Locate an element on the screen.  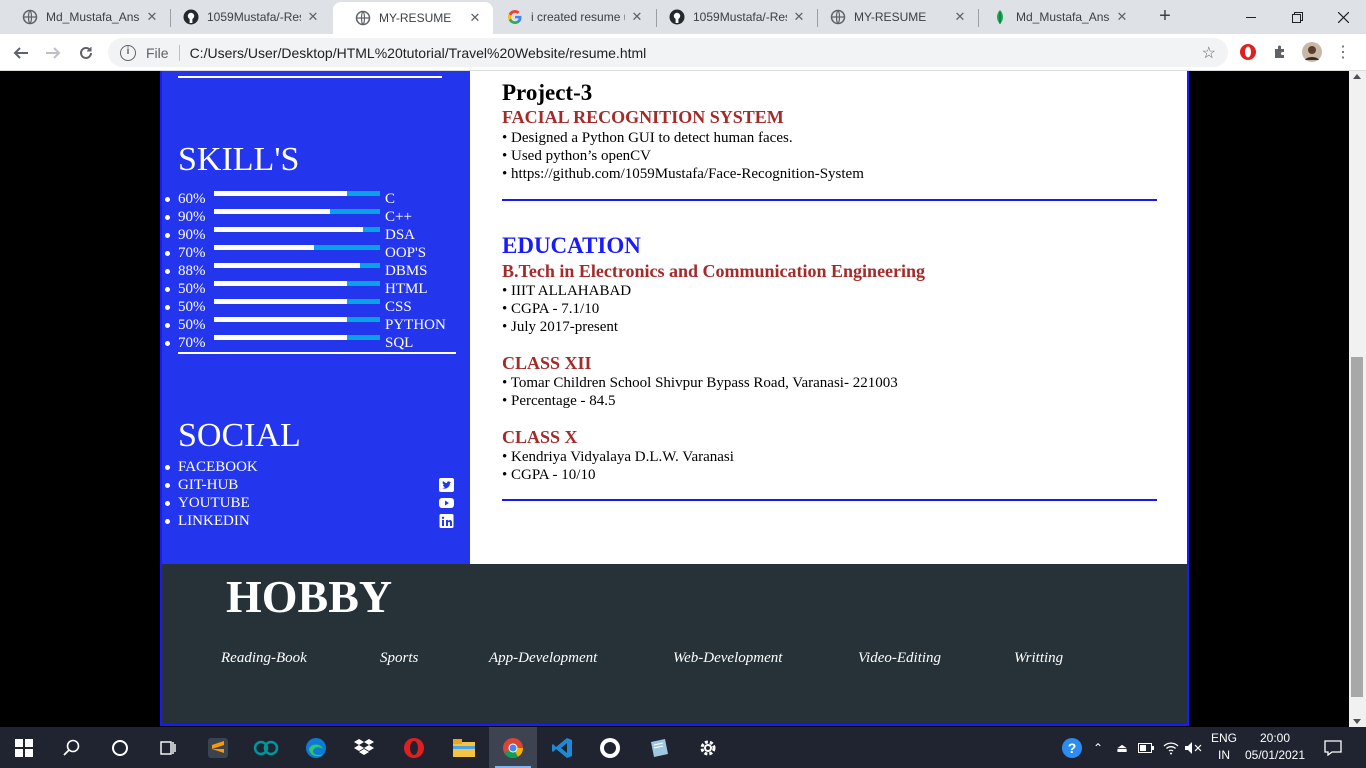
notification-icon is located at coordinates (1333, 747).